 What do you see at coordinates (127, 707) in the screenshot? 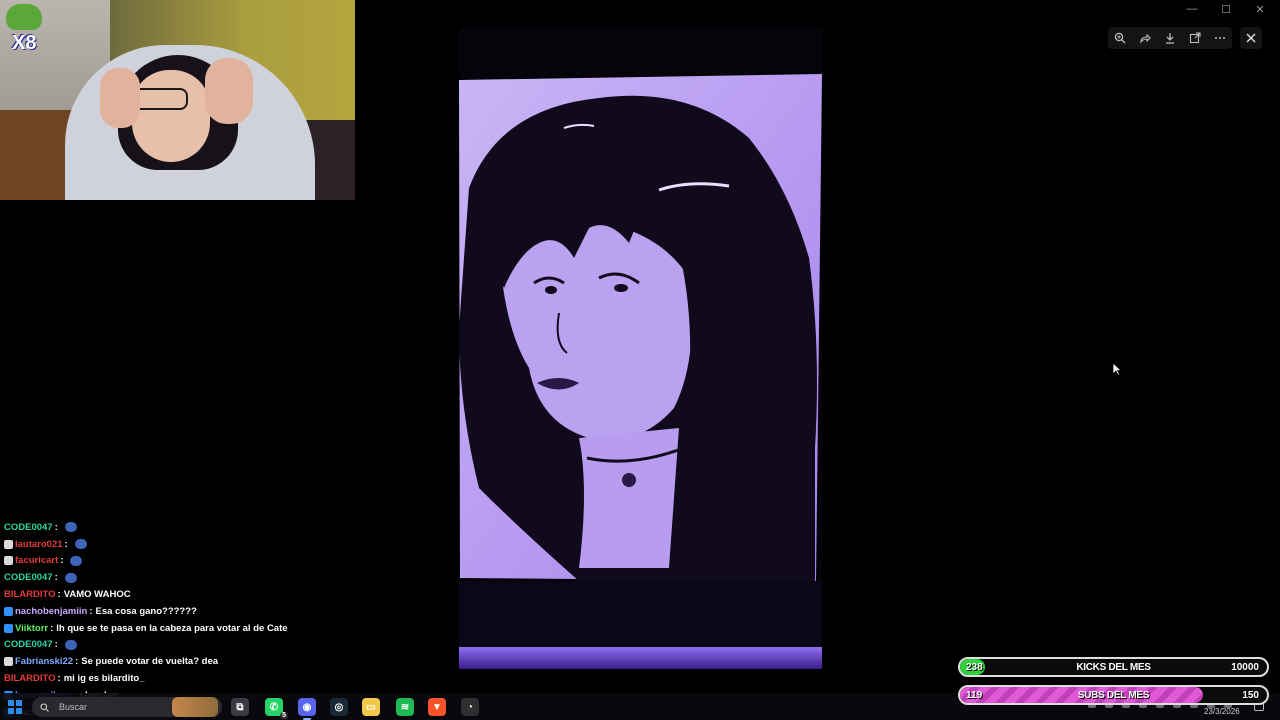
I see `taskbar-search: Buscar` at bounding box center [127, 707].